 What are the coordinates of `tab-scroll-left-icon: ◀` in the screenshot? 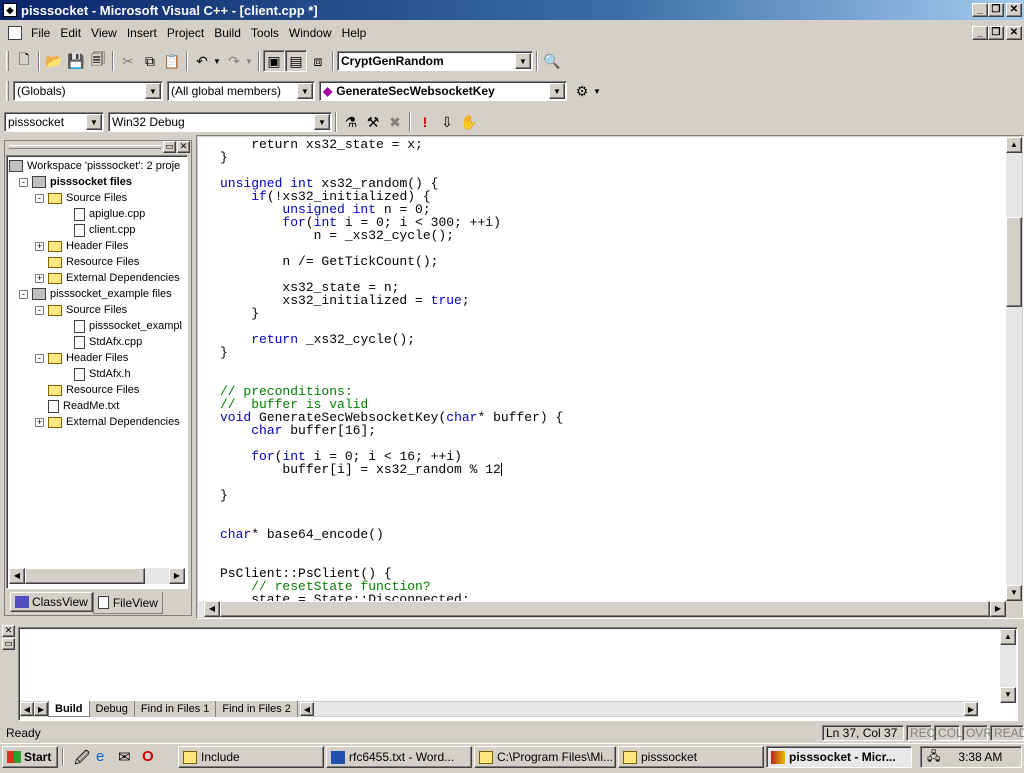 It's located at (27, 709).